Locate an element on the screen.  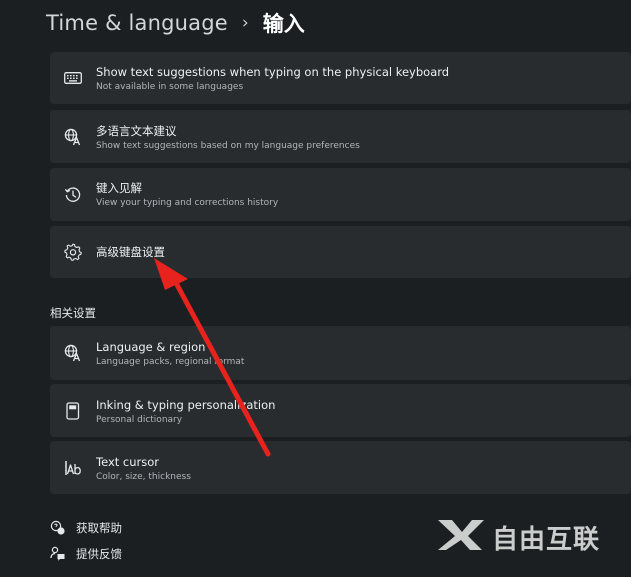
annotation-arrow is located at coordinates (212, 357).